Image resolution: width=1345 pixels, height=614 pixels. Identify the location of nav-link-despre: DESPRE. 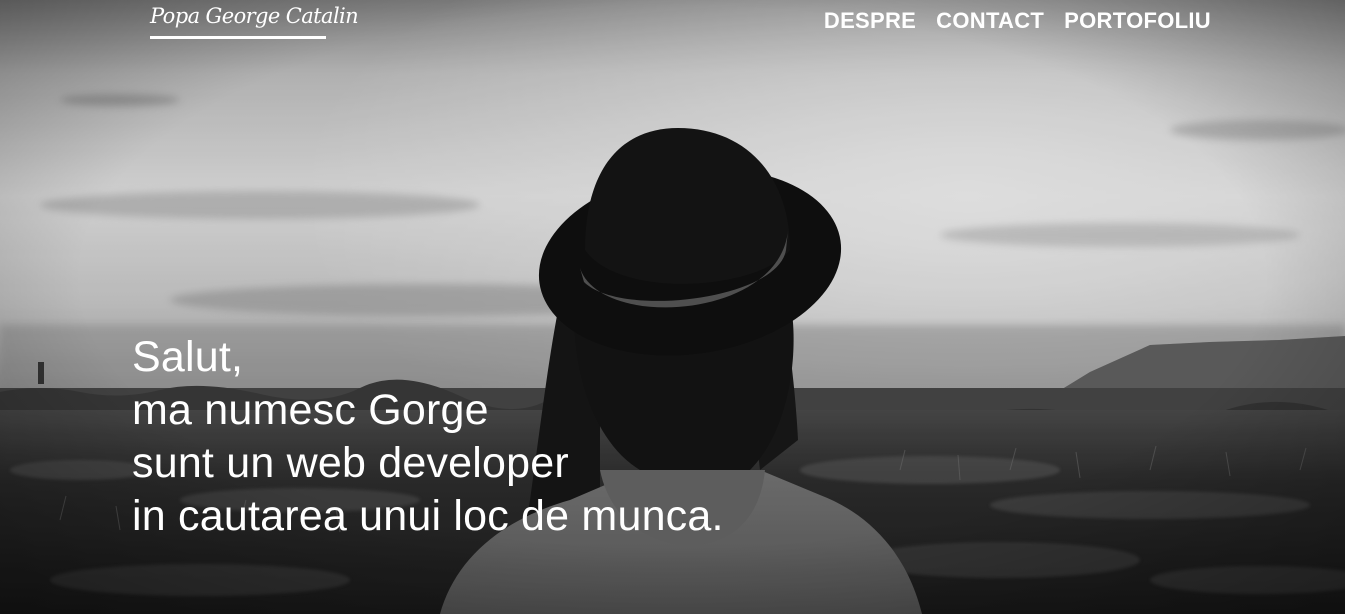
(870, 21).